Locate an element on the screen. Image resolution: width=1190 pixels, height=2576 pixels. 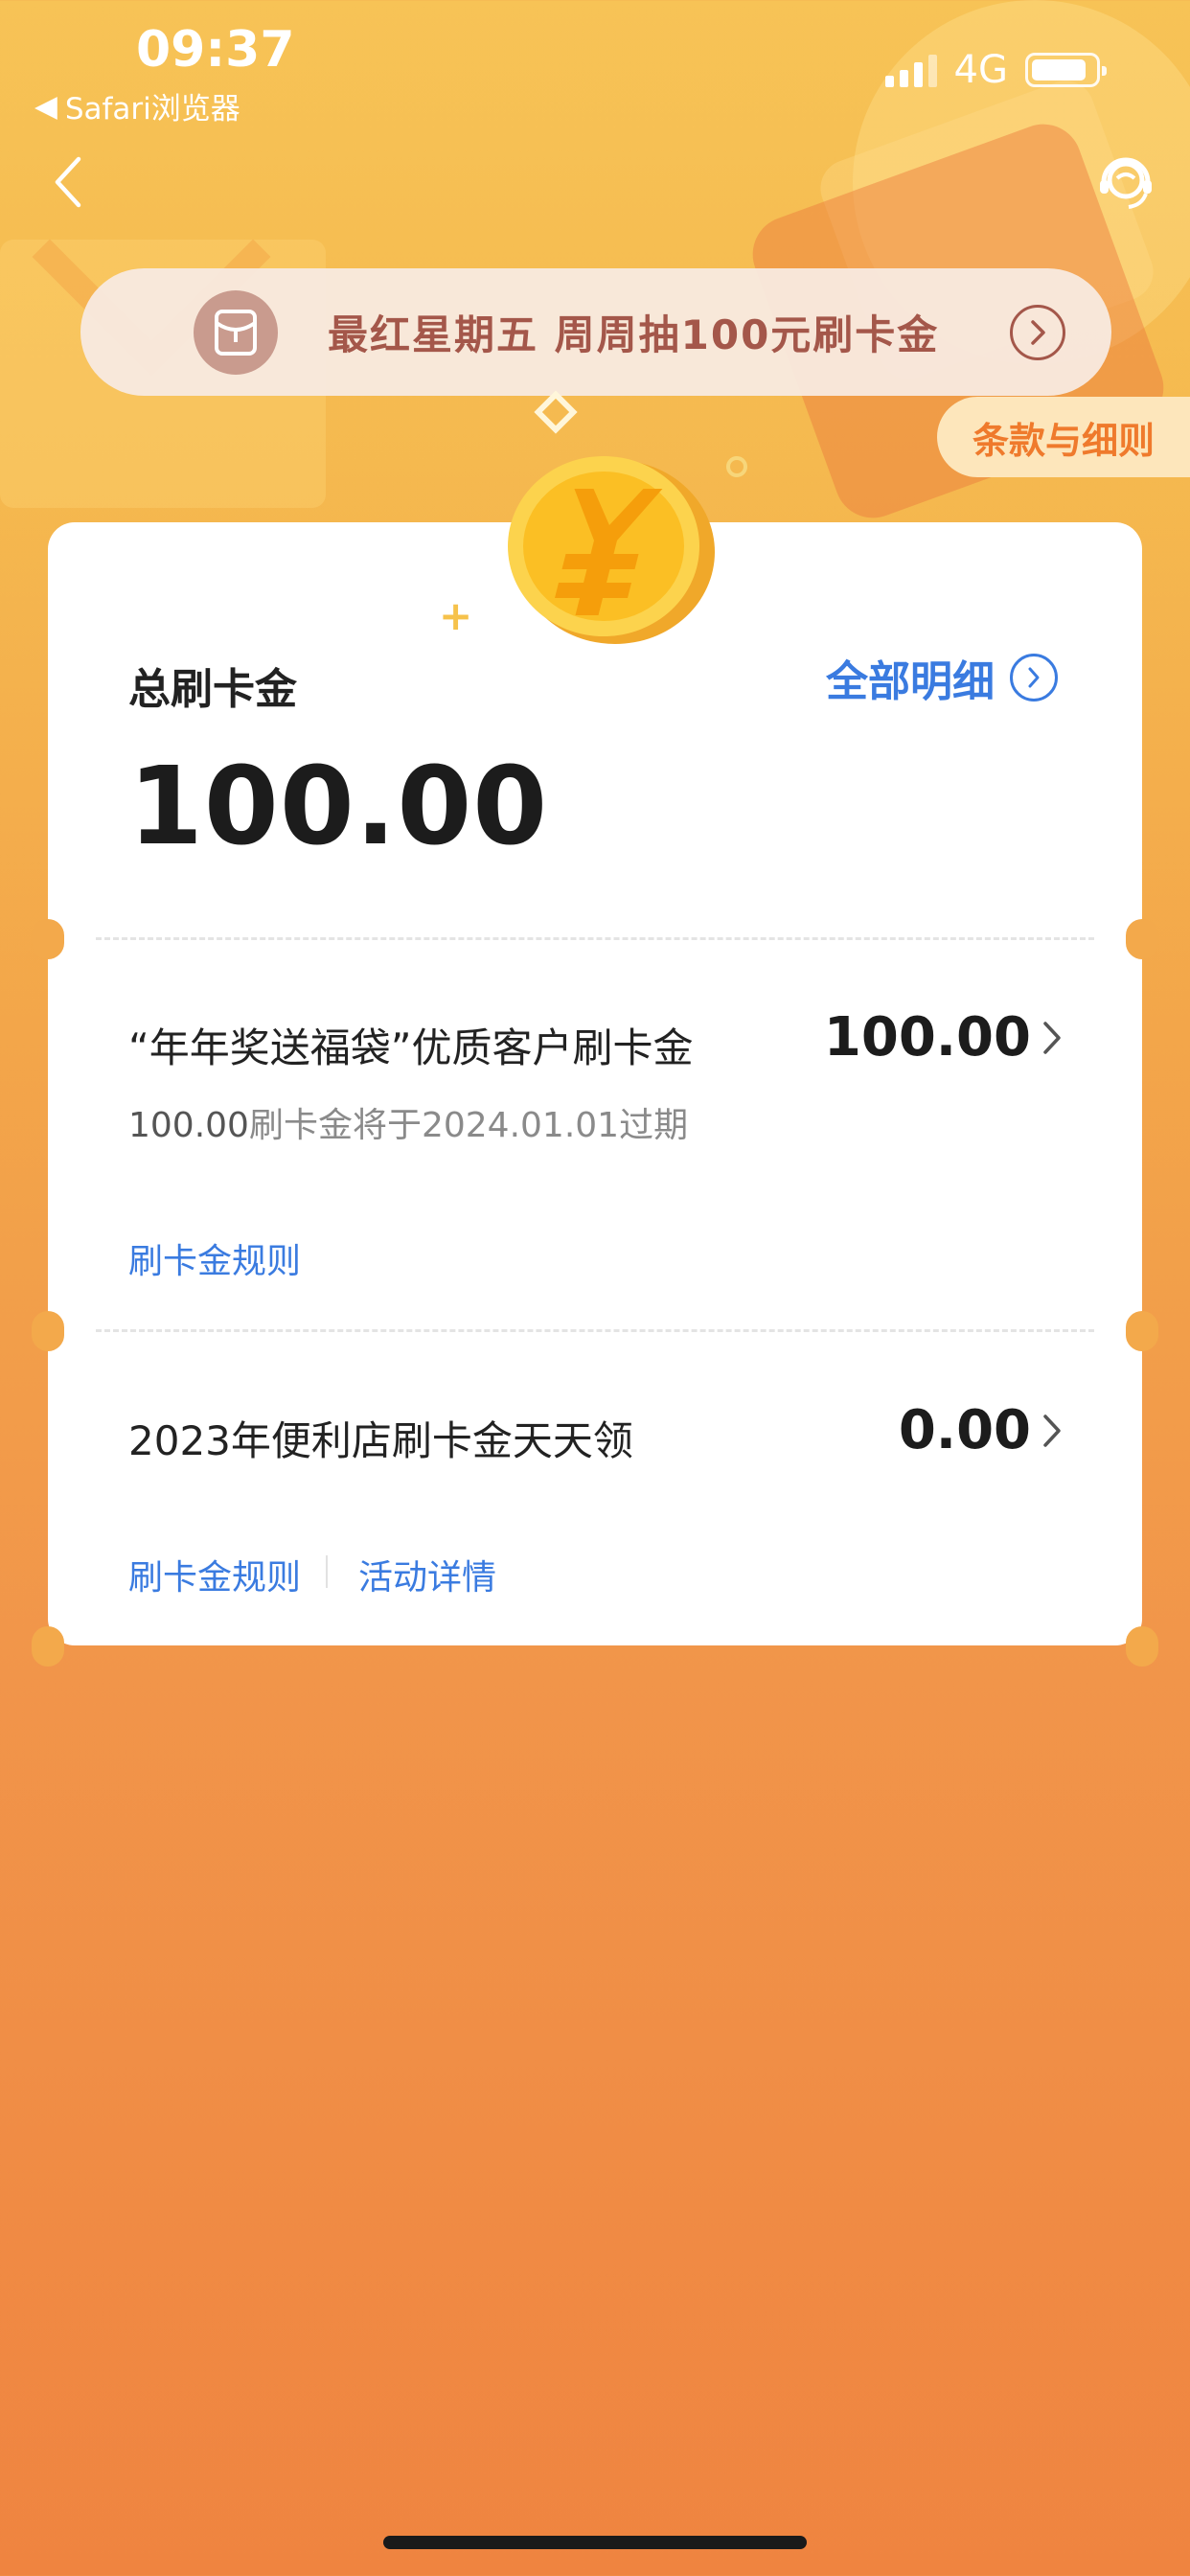
status-back-to-app: ◀ Safari浏览器 is located at coordinates (137, 105).